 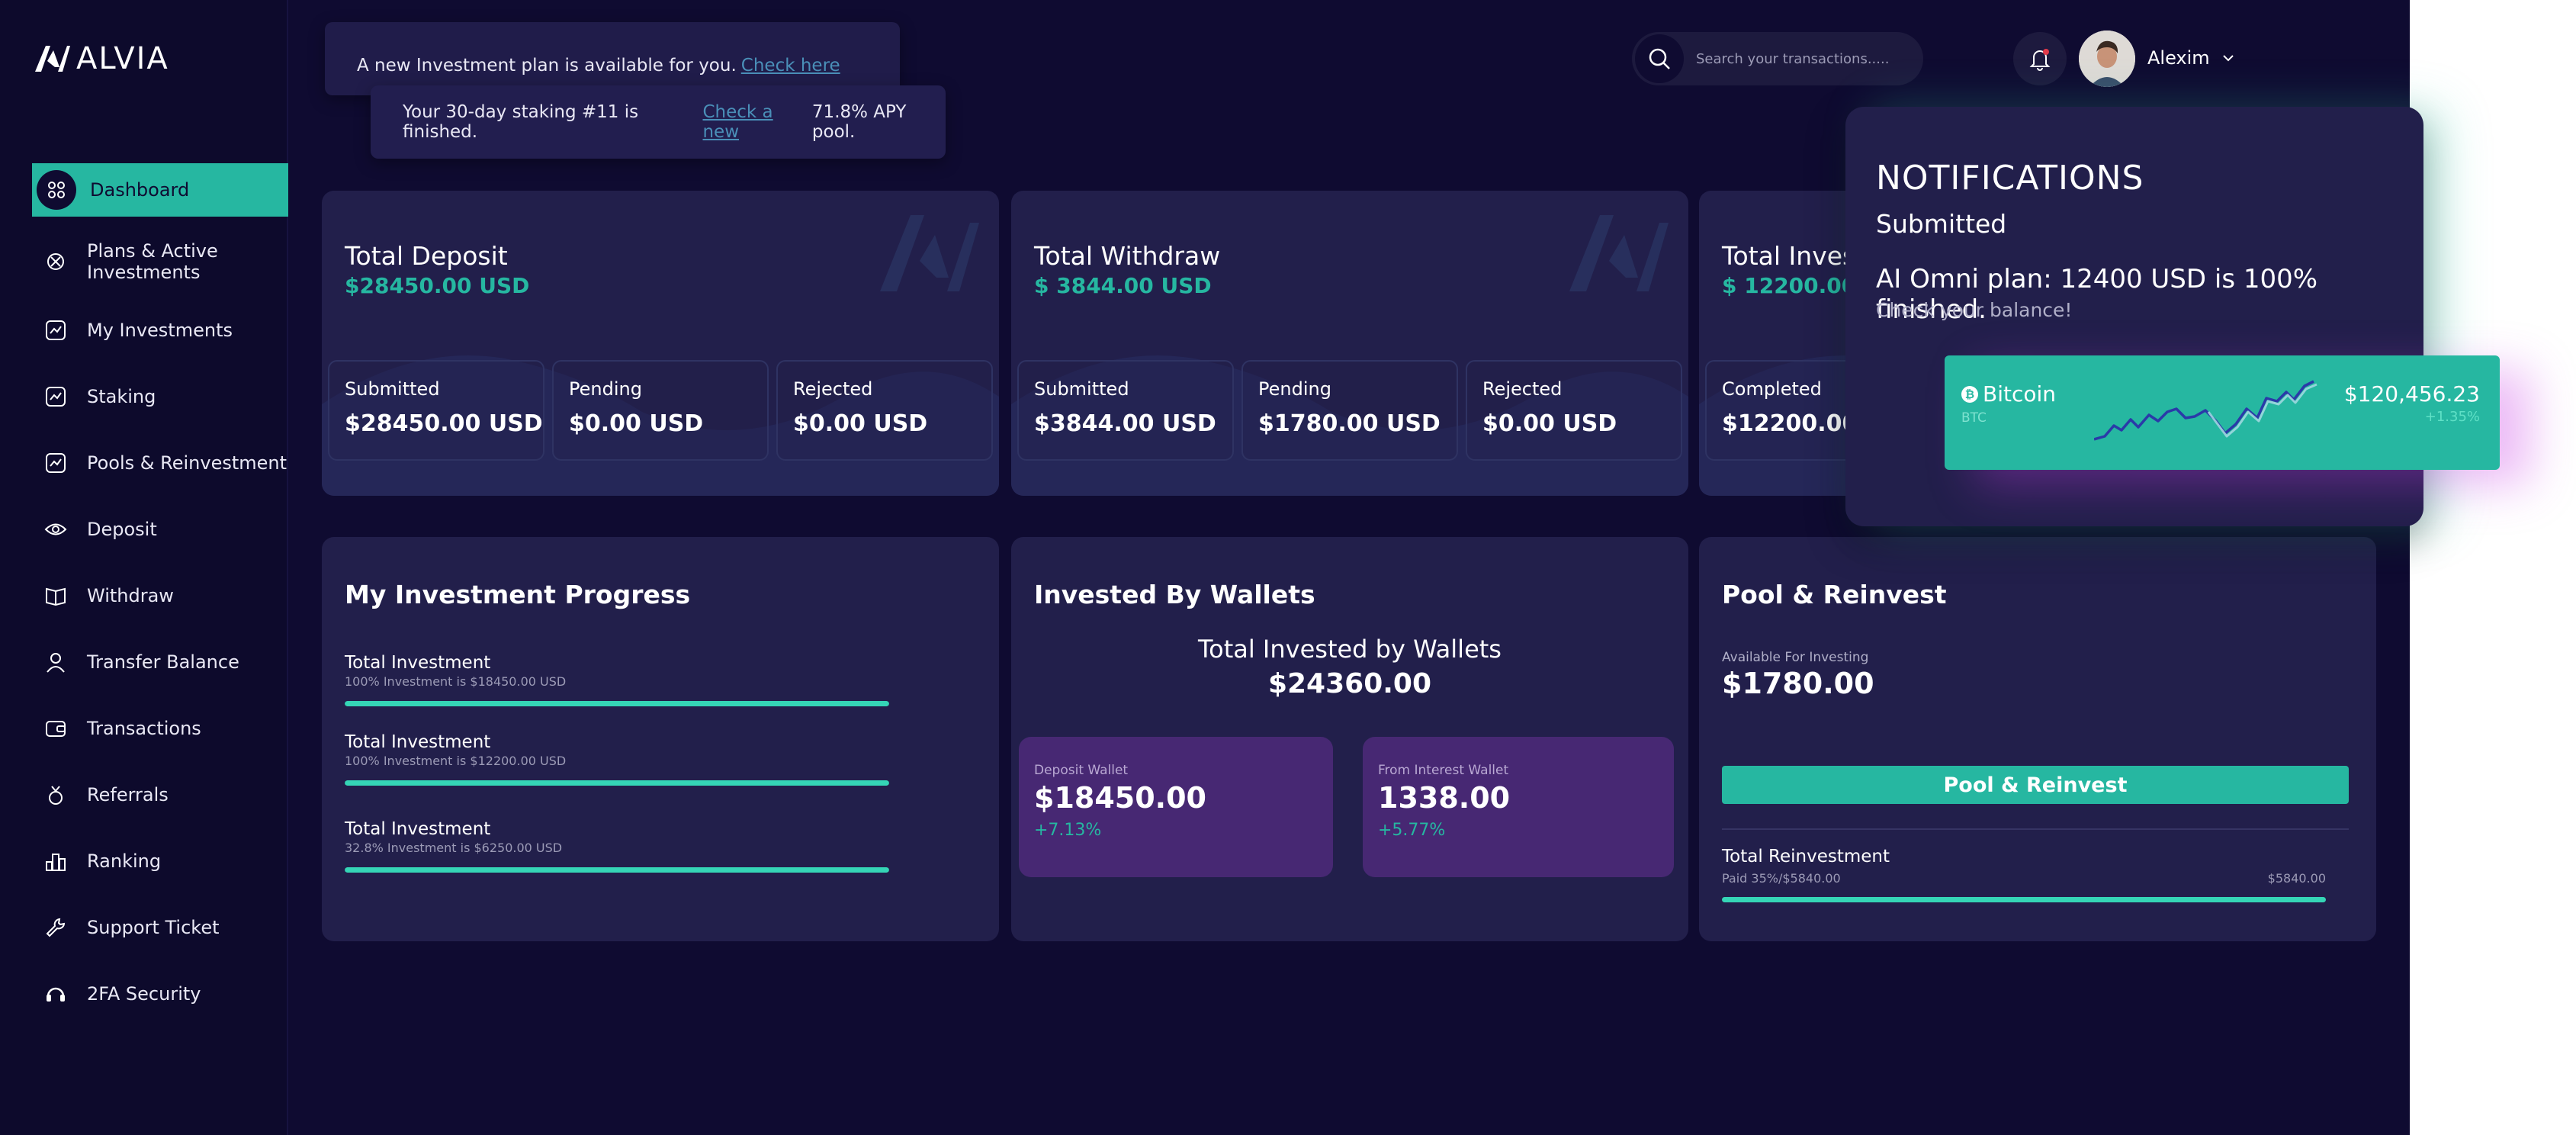 What do you see at coordinates (1120, 798) in the screenshot?
I see `wallet-value: $18450.00` at bounding box center [1120, 798].